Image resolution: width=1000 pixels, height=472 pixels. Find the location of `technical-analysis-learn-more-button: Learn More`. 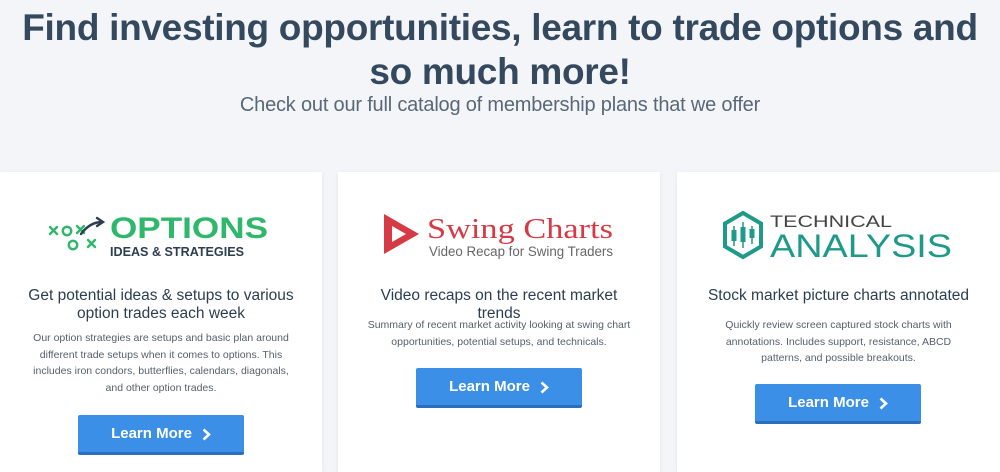

technical-analysis-learn-more-button: Learn More is located at coordinates (838, 404).